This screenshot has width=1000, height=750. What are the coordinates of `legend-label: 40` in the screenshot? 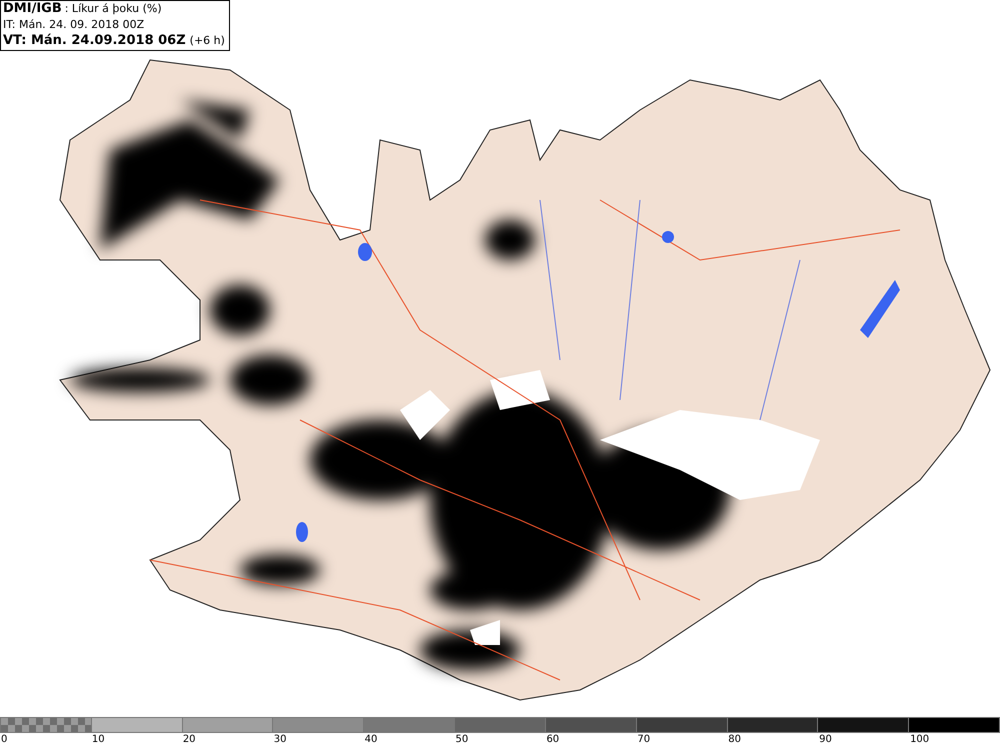 It's located at (371, 740).